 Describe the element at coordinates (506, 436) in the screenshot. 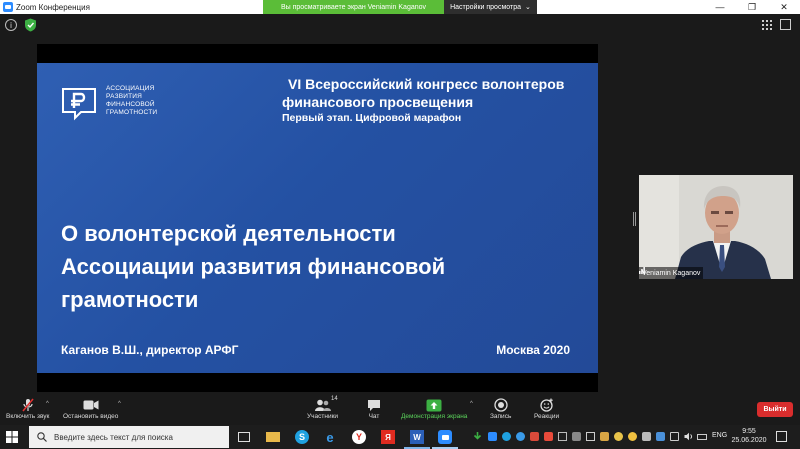

I see `skype-tray-icon` at that location.